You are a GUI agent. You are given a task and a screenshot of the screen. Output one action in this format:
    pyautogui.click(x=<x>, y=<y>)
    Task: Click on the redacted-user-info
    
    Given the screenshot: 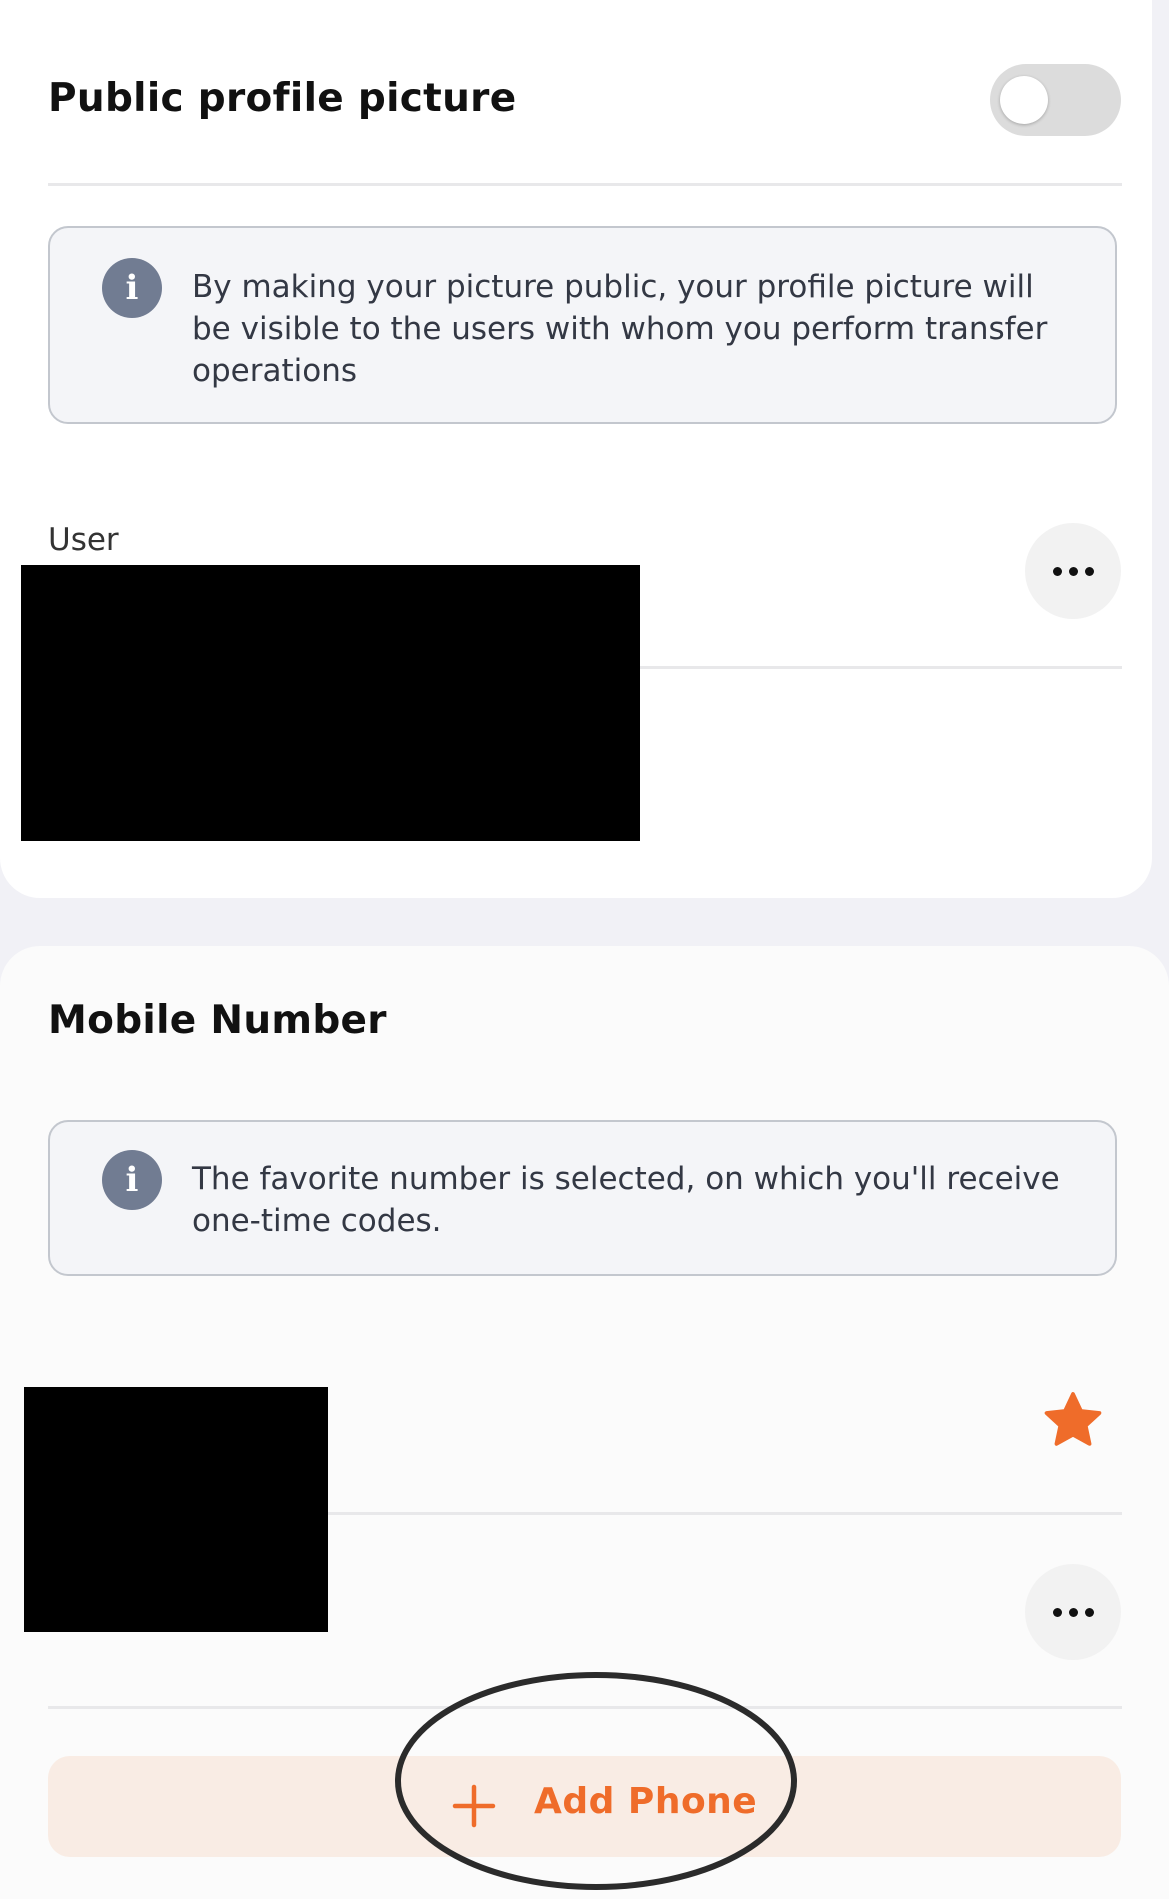 What is the action you would take?
    pyautogui.click(x=330, y=703)
    